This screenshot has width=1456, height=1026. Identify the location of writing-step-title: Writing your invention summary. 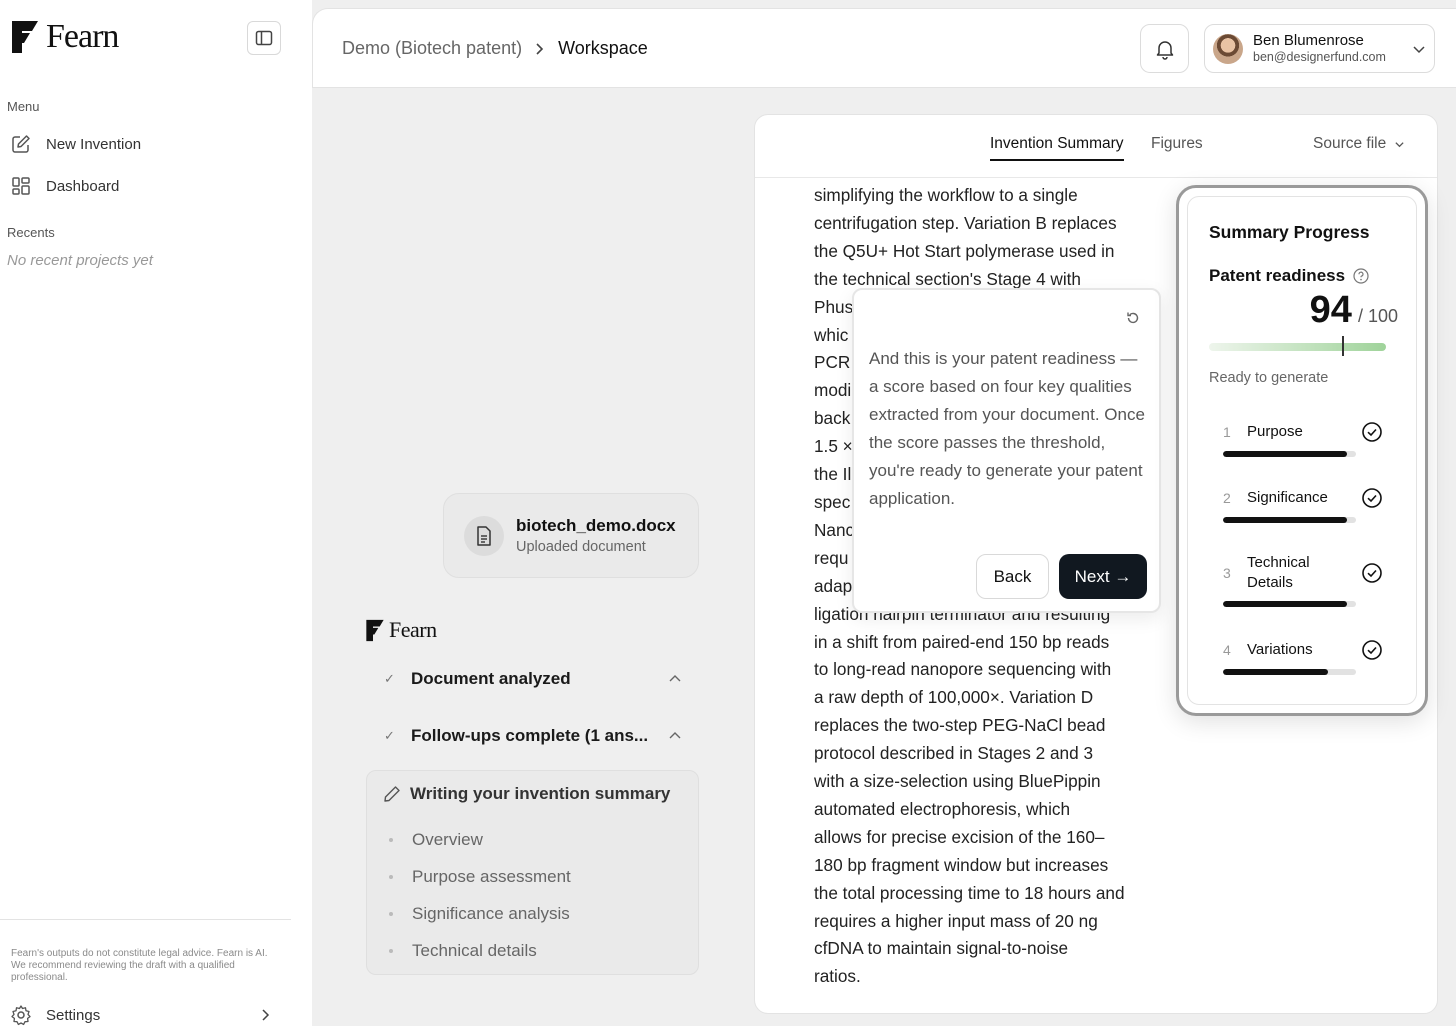
(526, 794).